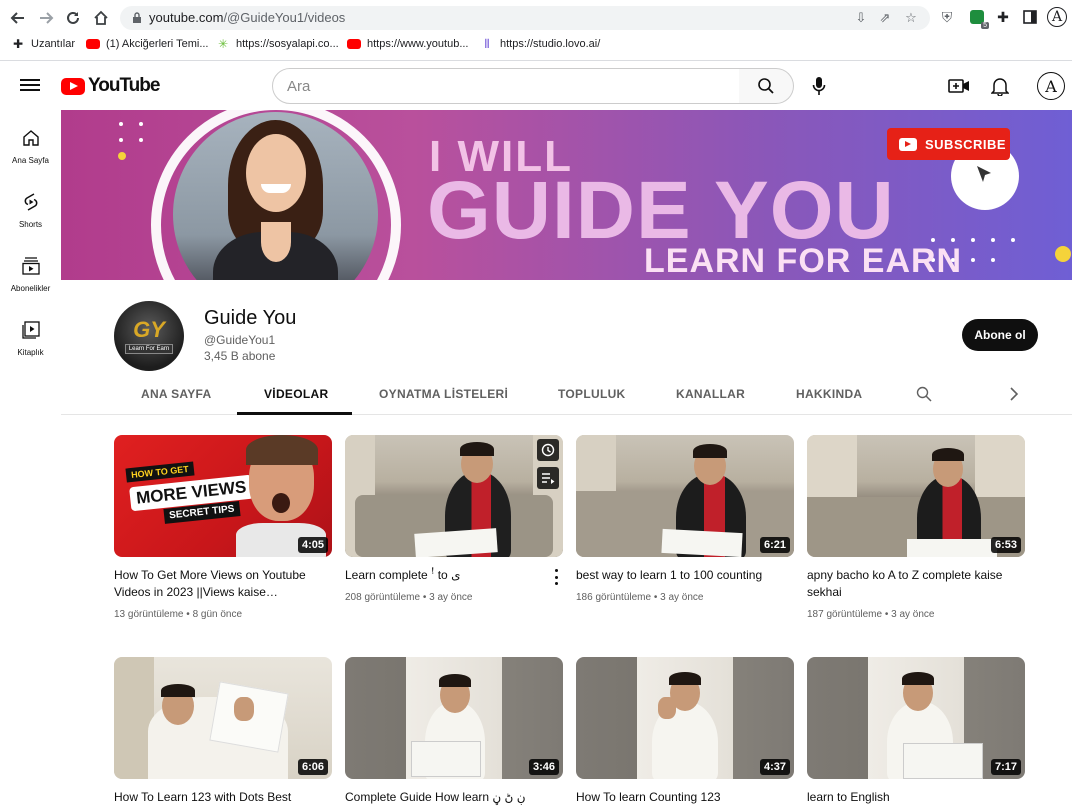 The image size is (1072, 806). Describe the element at coordinates (73, 86) in the screenshot. I see `youtube-play-logo-icon` at that location.